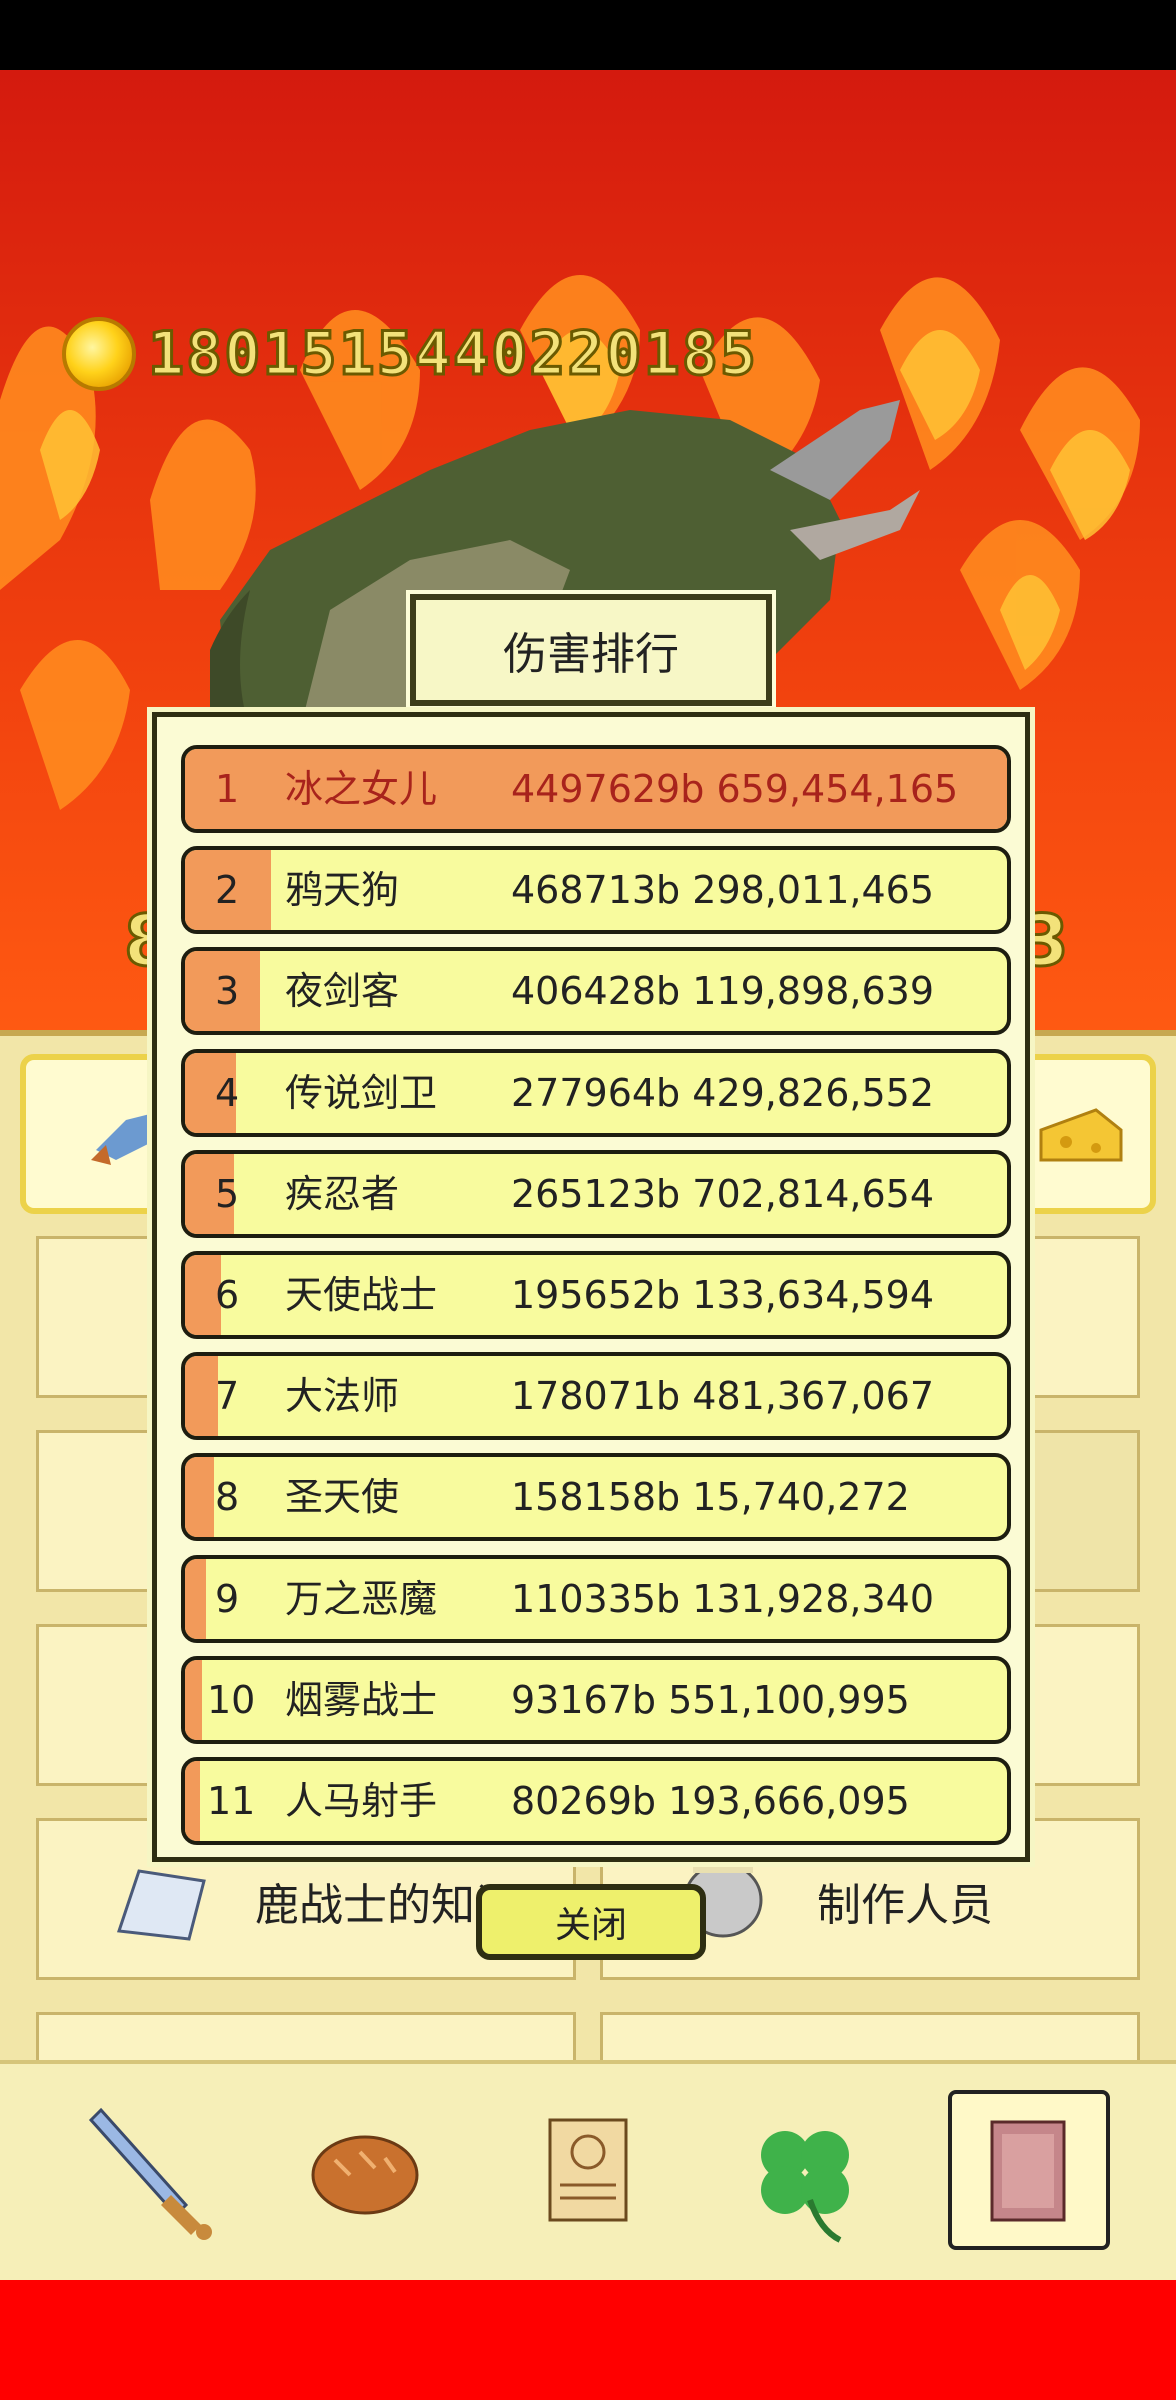 The height and width of the screenshot is (2400, 1176). Describe the element at coordinates (342, 1396) in the screenshot. I see `hero-name: 大法师` at that location.